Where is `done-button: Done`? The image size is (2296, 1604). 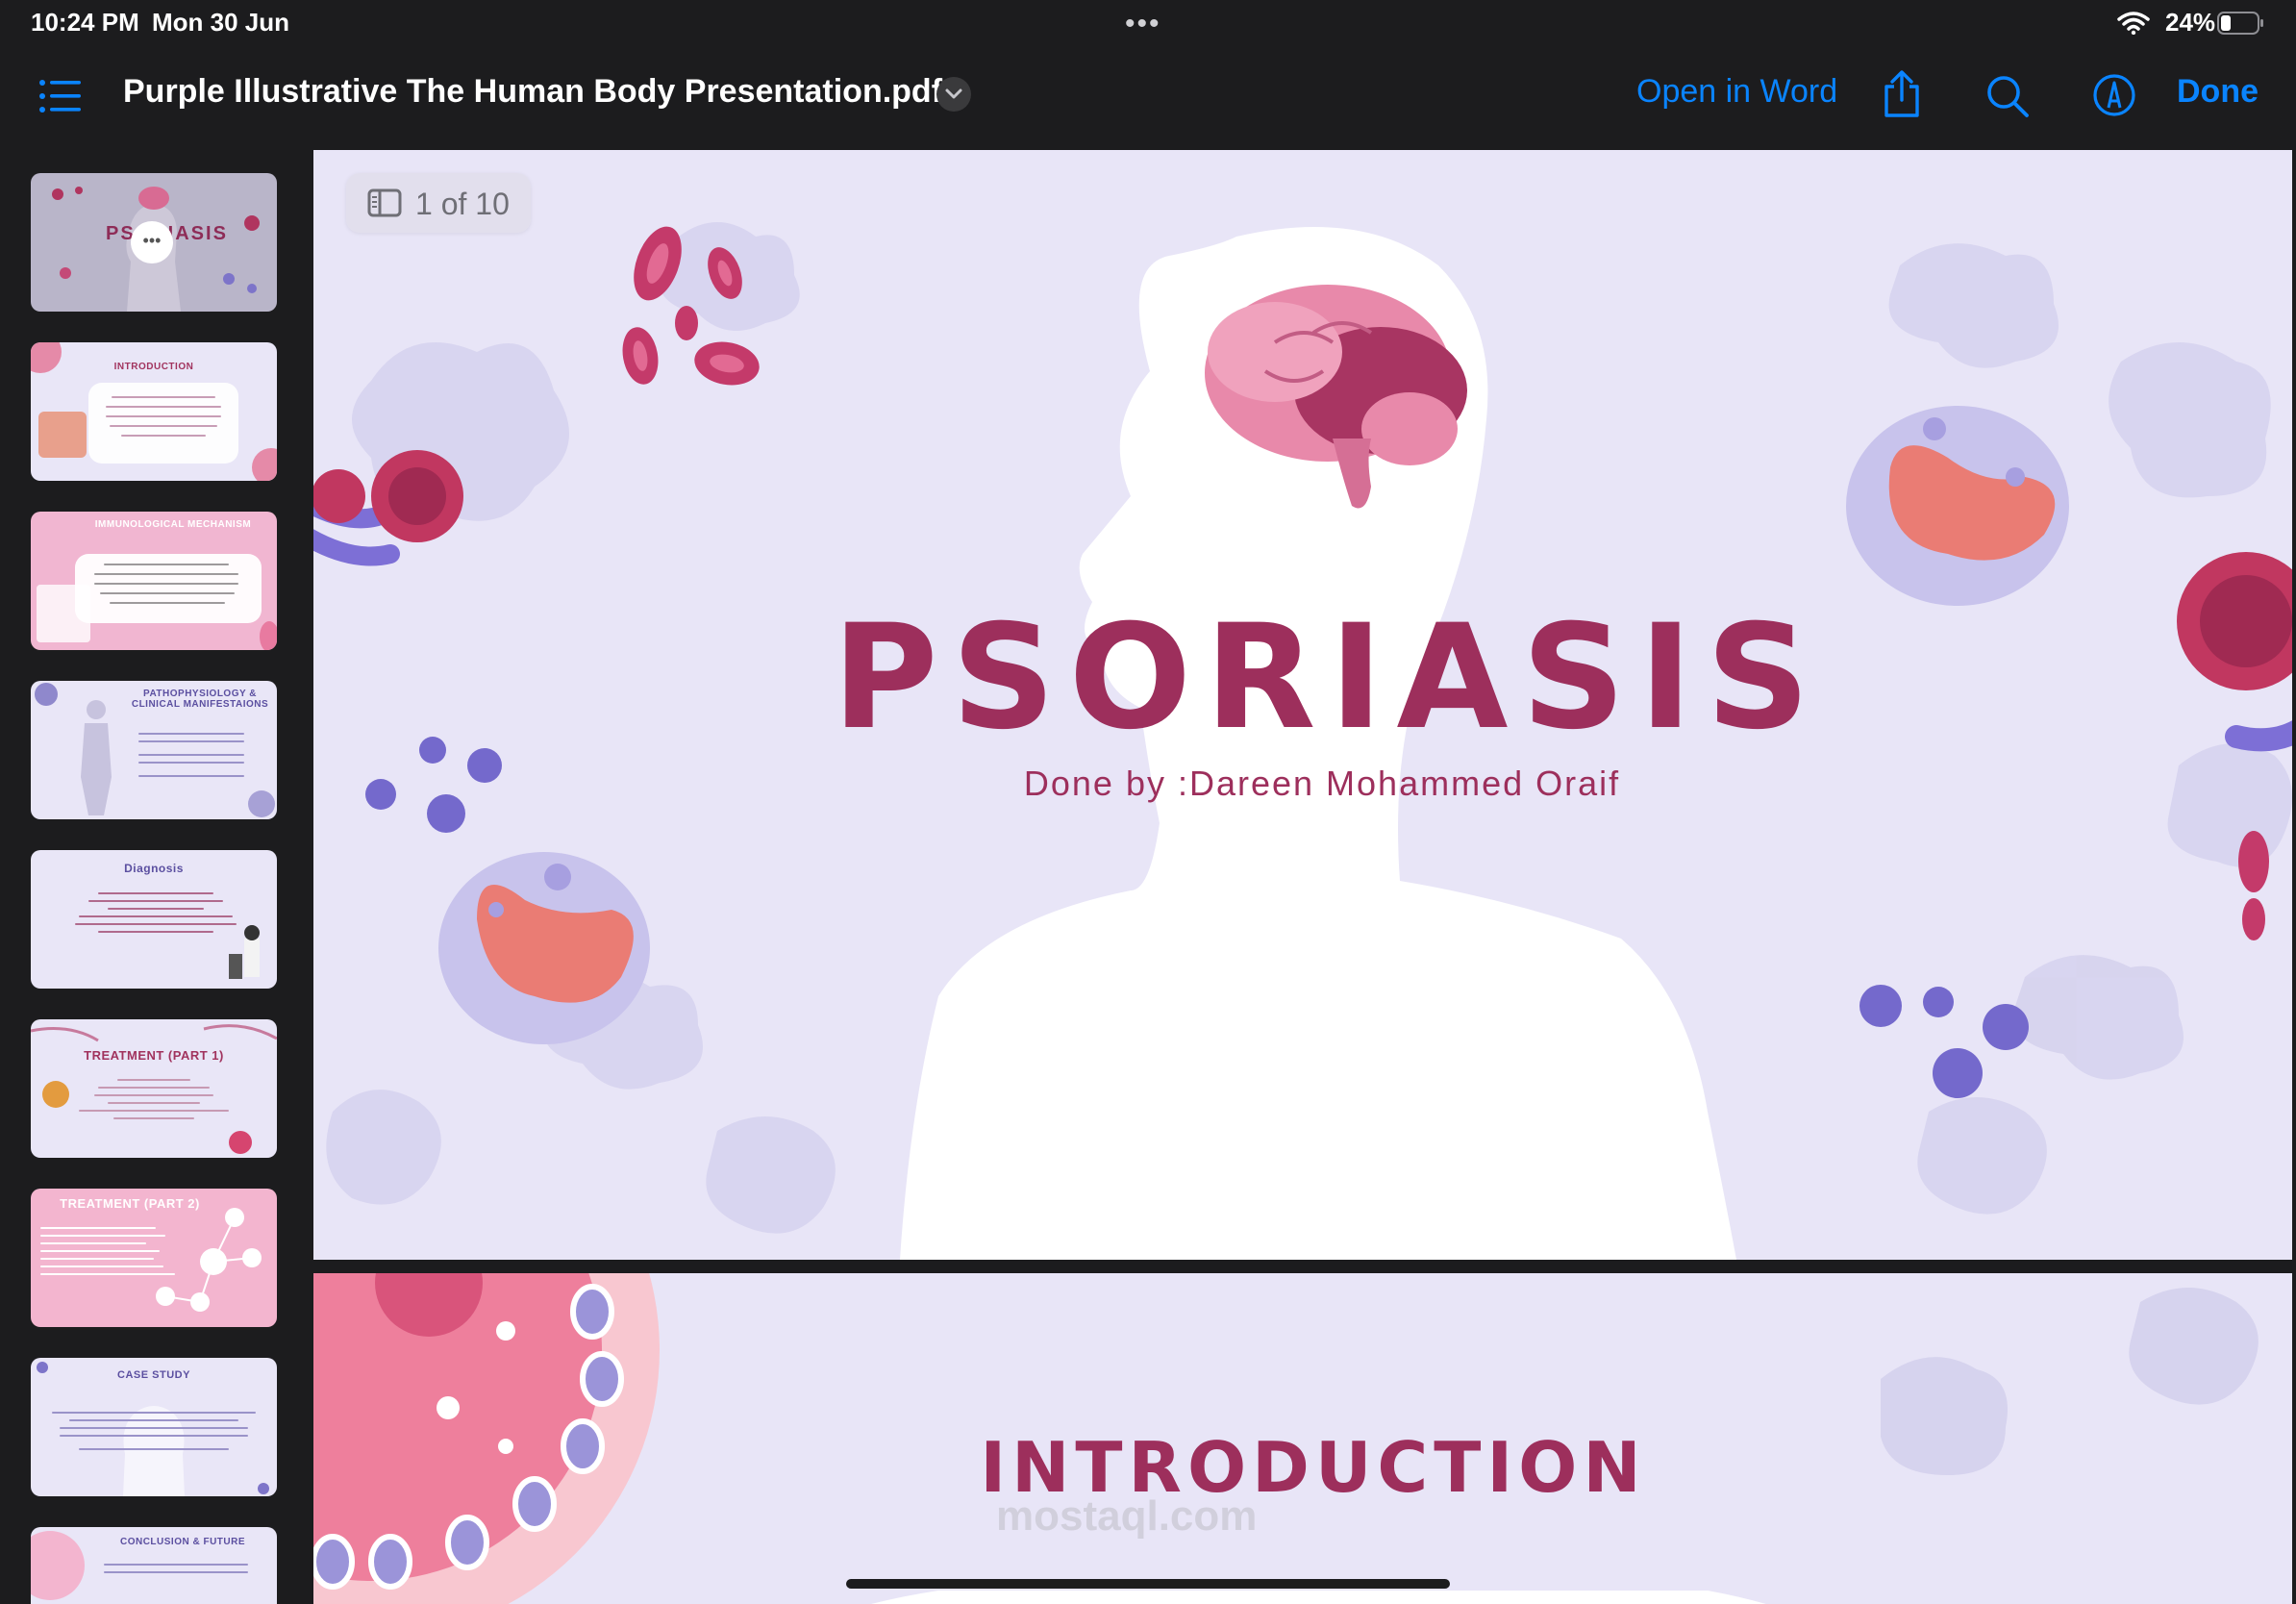 done-button: Done is located at coordinates (2218, 92).